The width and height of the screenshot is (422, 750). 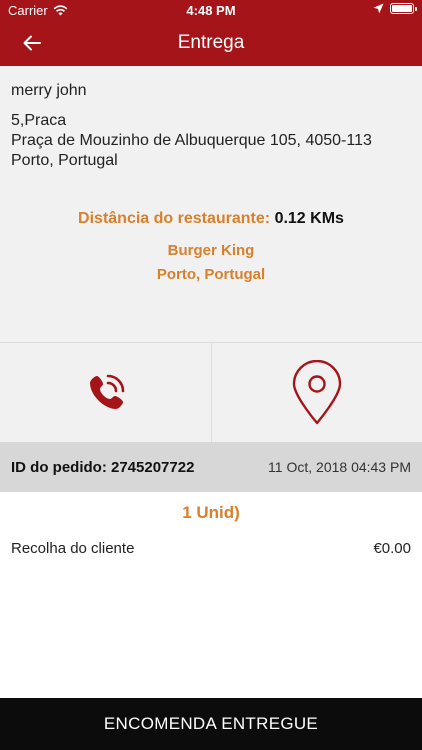 I want to click on action-buttons, so click(x=211, y=392).